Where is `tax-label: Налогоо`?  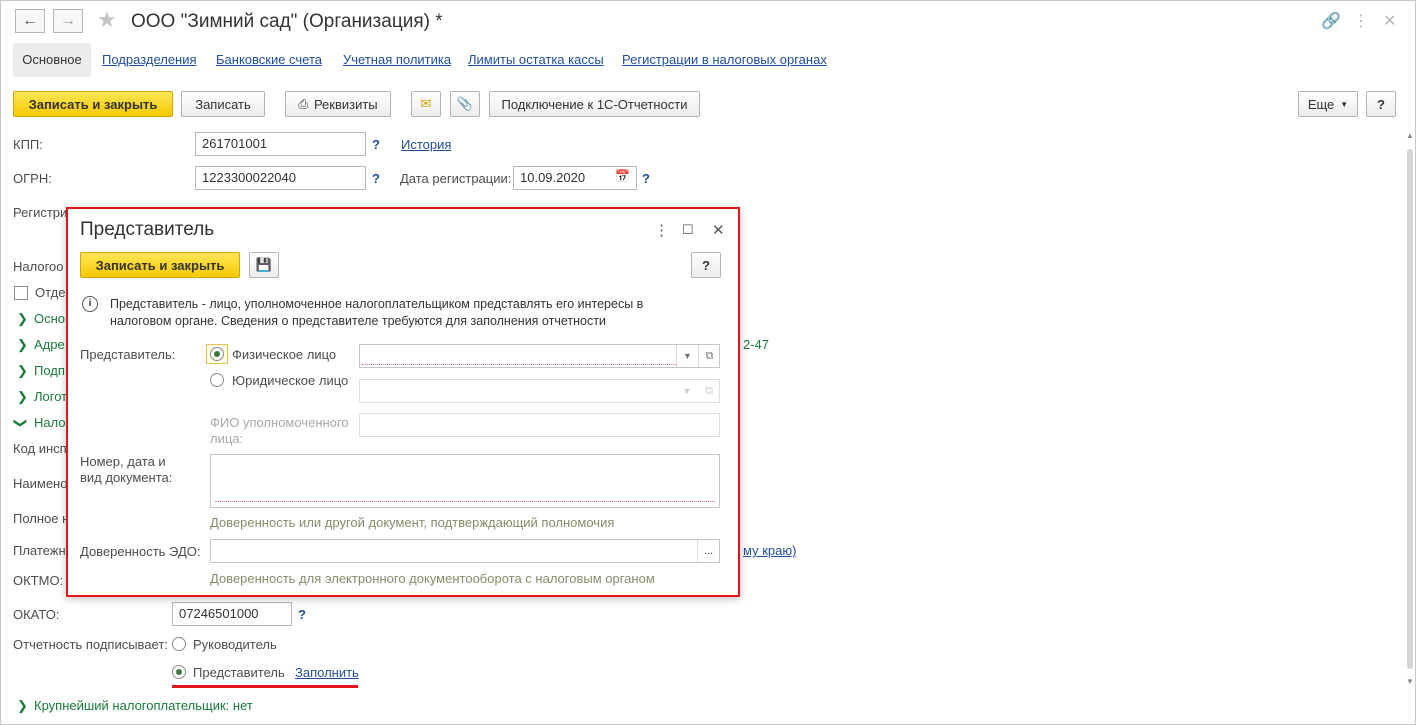 tax-label: Налогоо is located at coordinates (38, 266).